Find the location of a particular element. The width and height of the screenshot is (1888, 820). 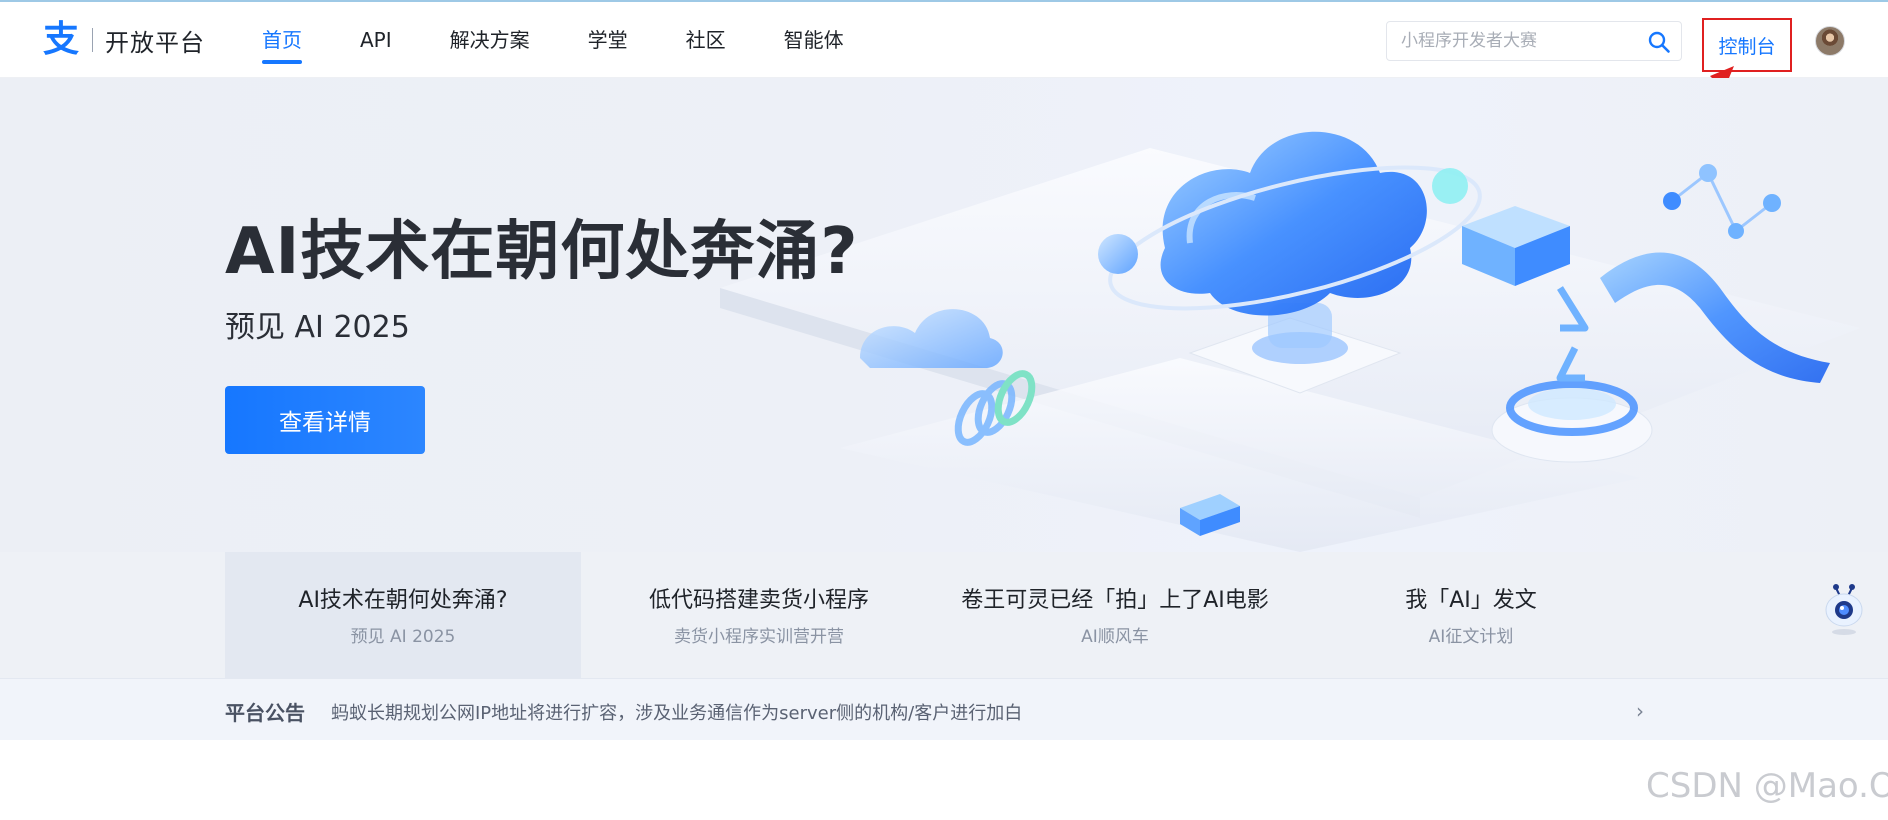

feature-card-ai-film: 卷王可灵已经「拍」上了AI电影 AI顺风车 is located at coordinates (1115, 615).